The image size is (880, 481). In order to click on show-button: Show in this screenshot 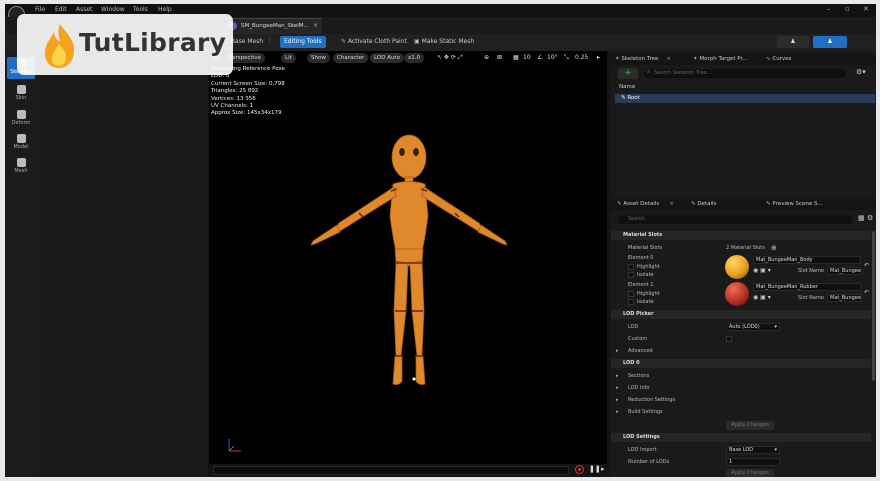, I will do `click(318, 58)`.